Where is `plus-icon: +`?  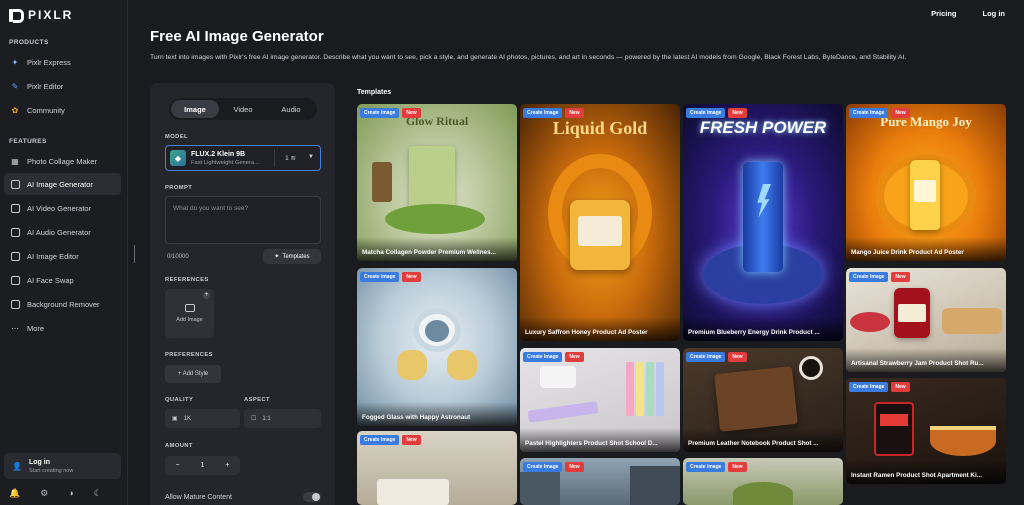 plus-icon: + is located at coordinates (227, 465).